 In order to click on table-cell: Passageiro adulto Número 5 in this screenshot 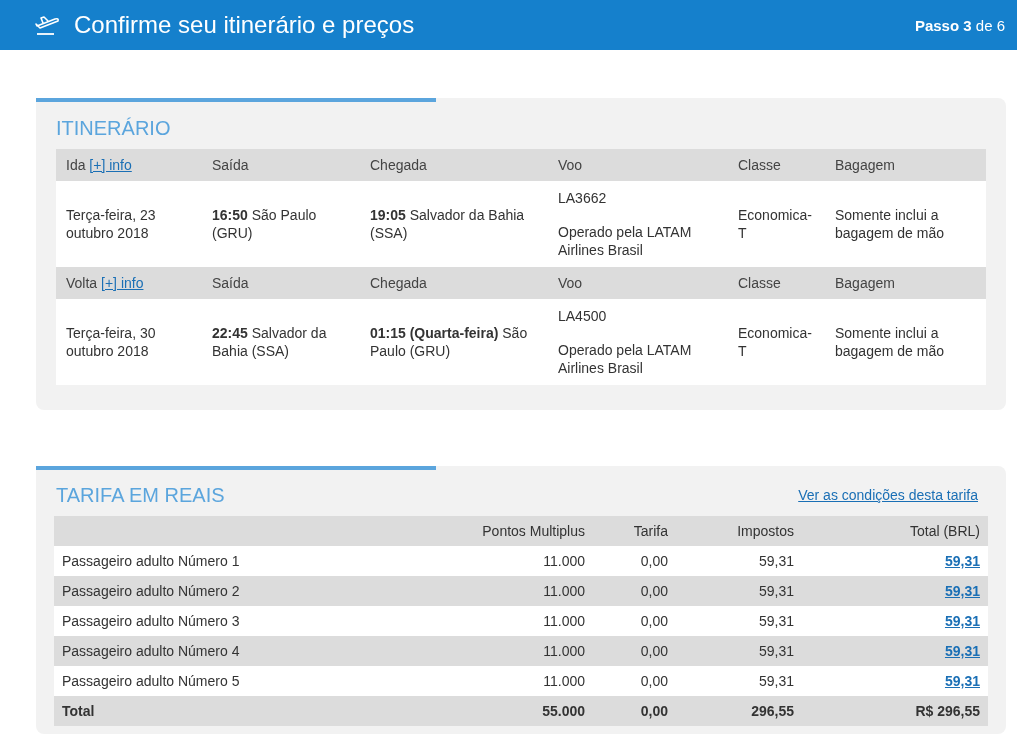, I will do `click(238, 681)`.